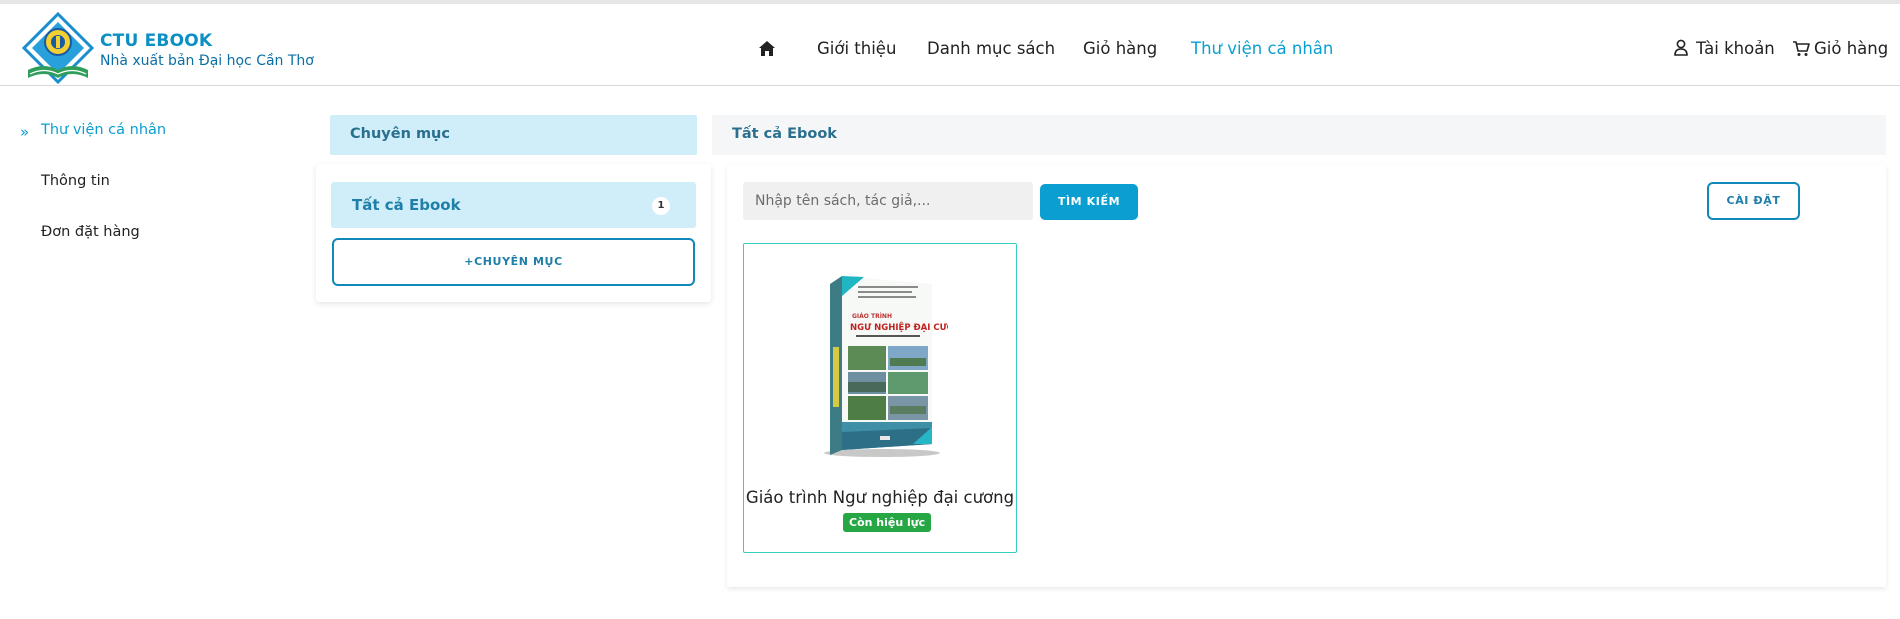 This screenshot has width=1900, height=619. I want to click on main-header: Tất cả Ebook, so click(1299, 135).